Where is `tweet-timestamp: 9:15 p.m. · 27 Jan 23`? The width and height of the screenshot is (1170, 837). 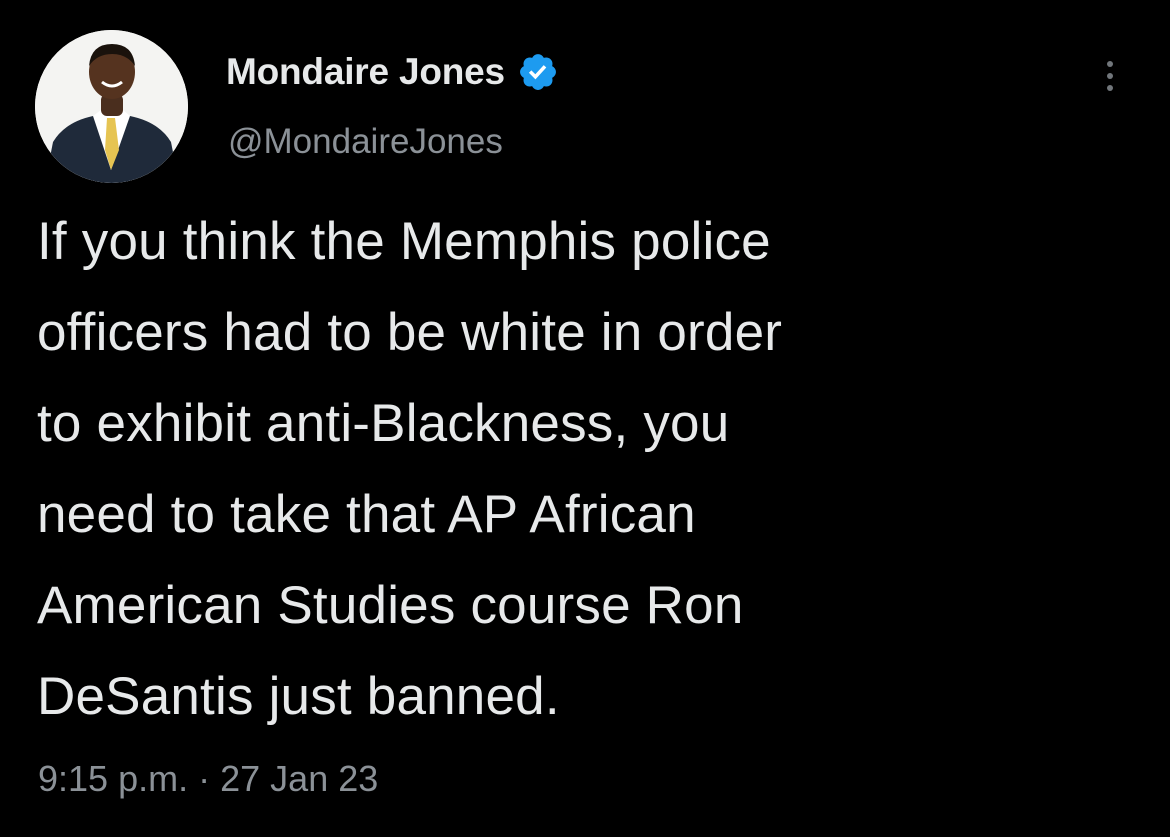 tweet-timestamp: 9:15 p.m. · 27 Jan 23 is located at coordinates (208, 779).